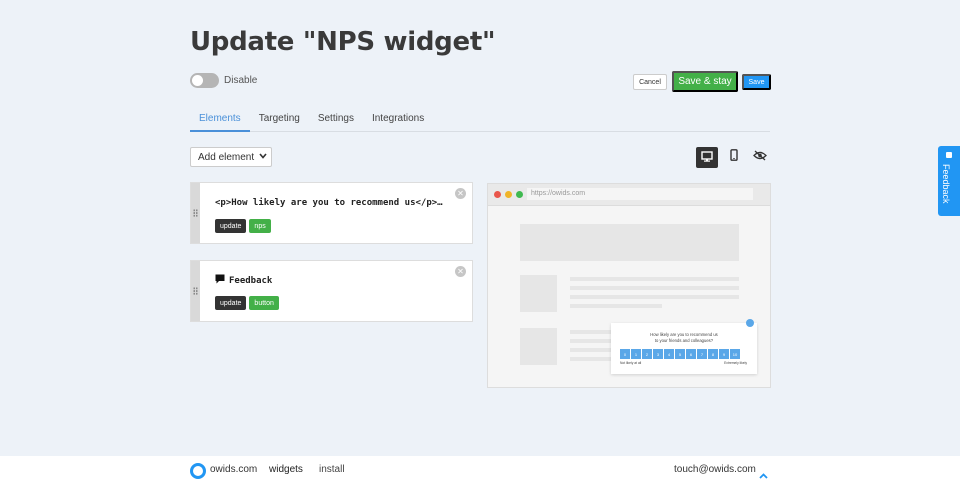 Image resolution: width=960 pixels, height=487 pixels. Describe the element at coordinates (702, 354) in the screenshot. I see `nps-score: 7` at that location.